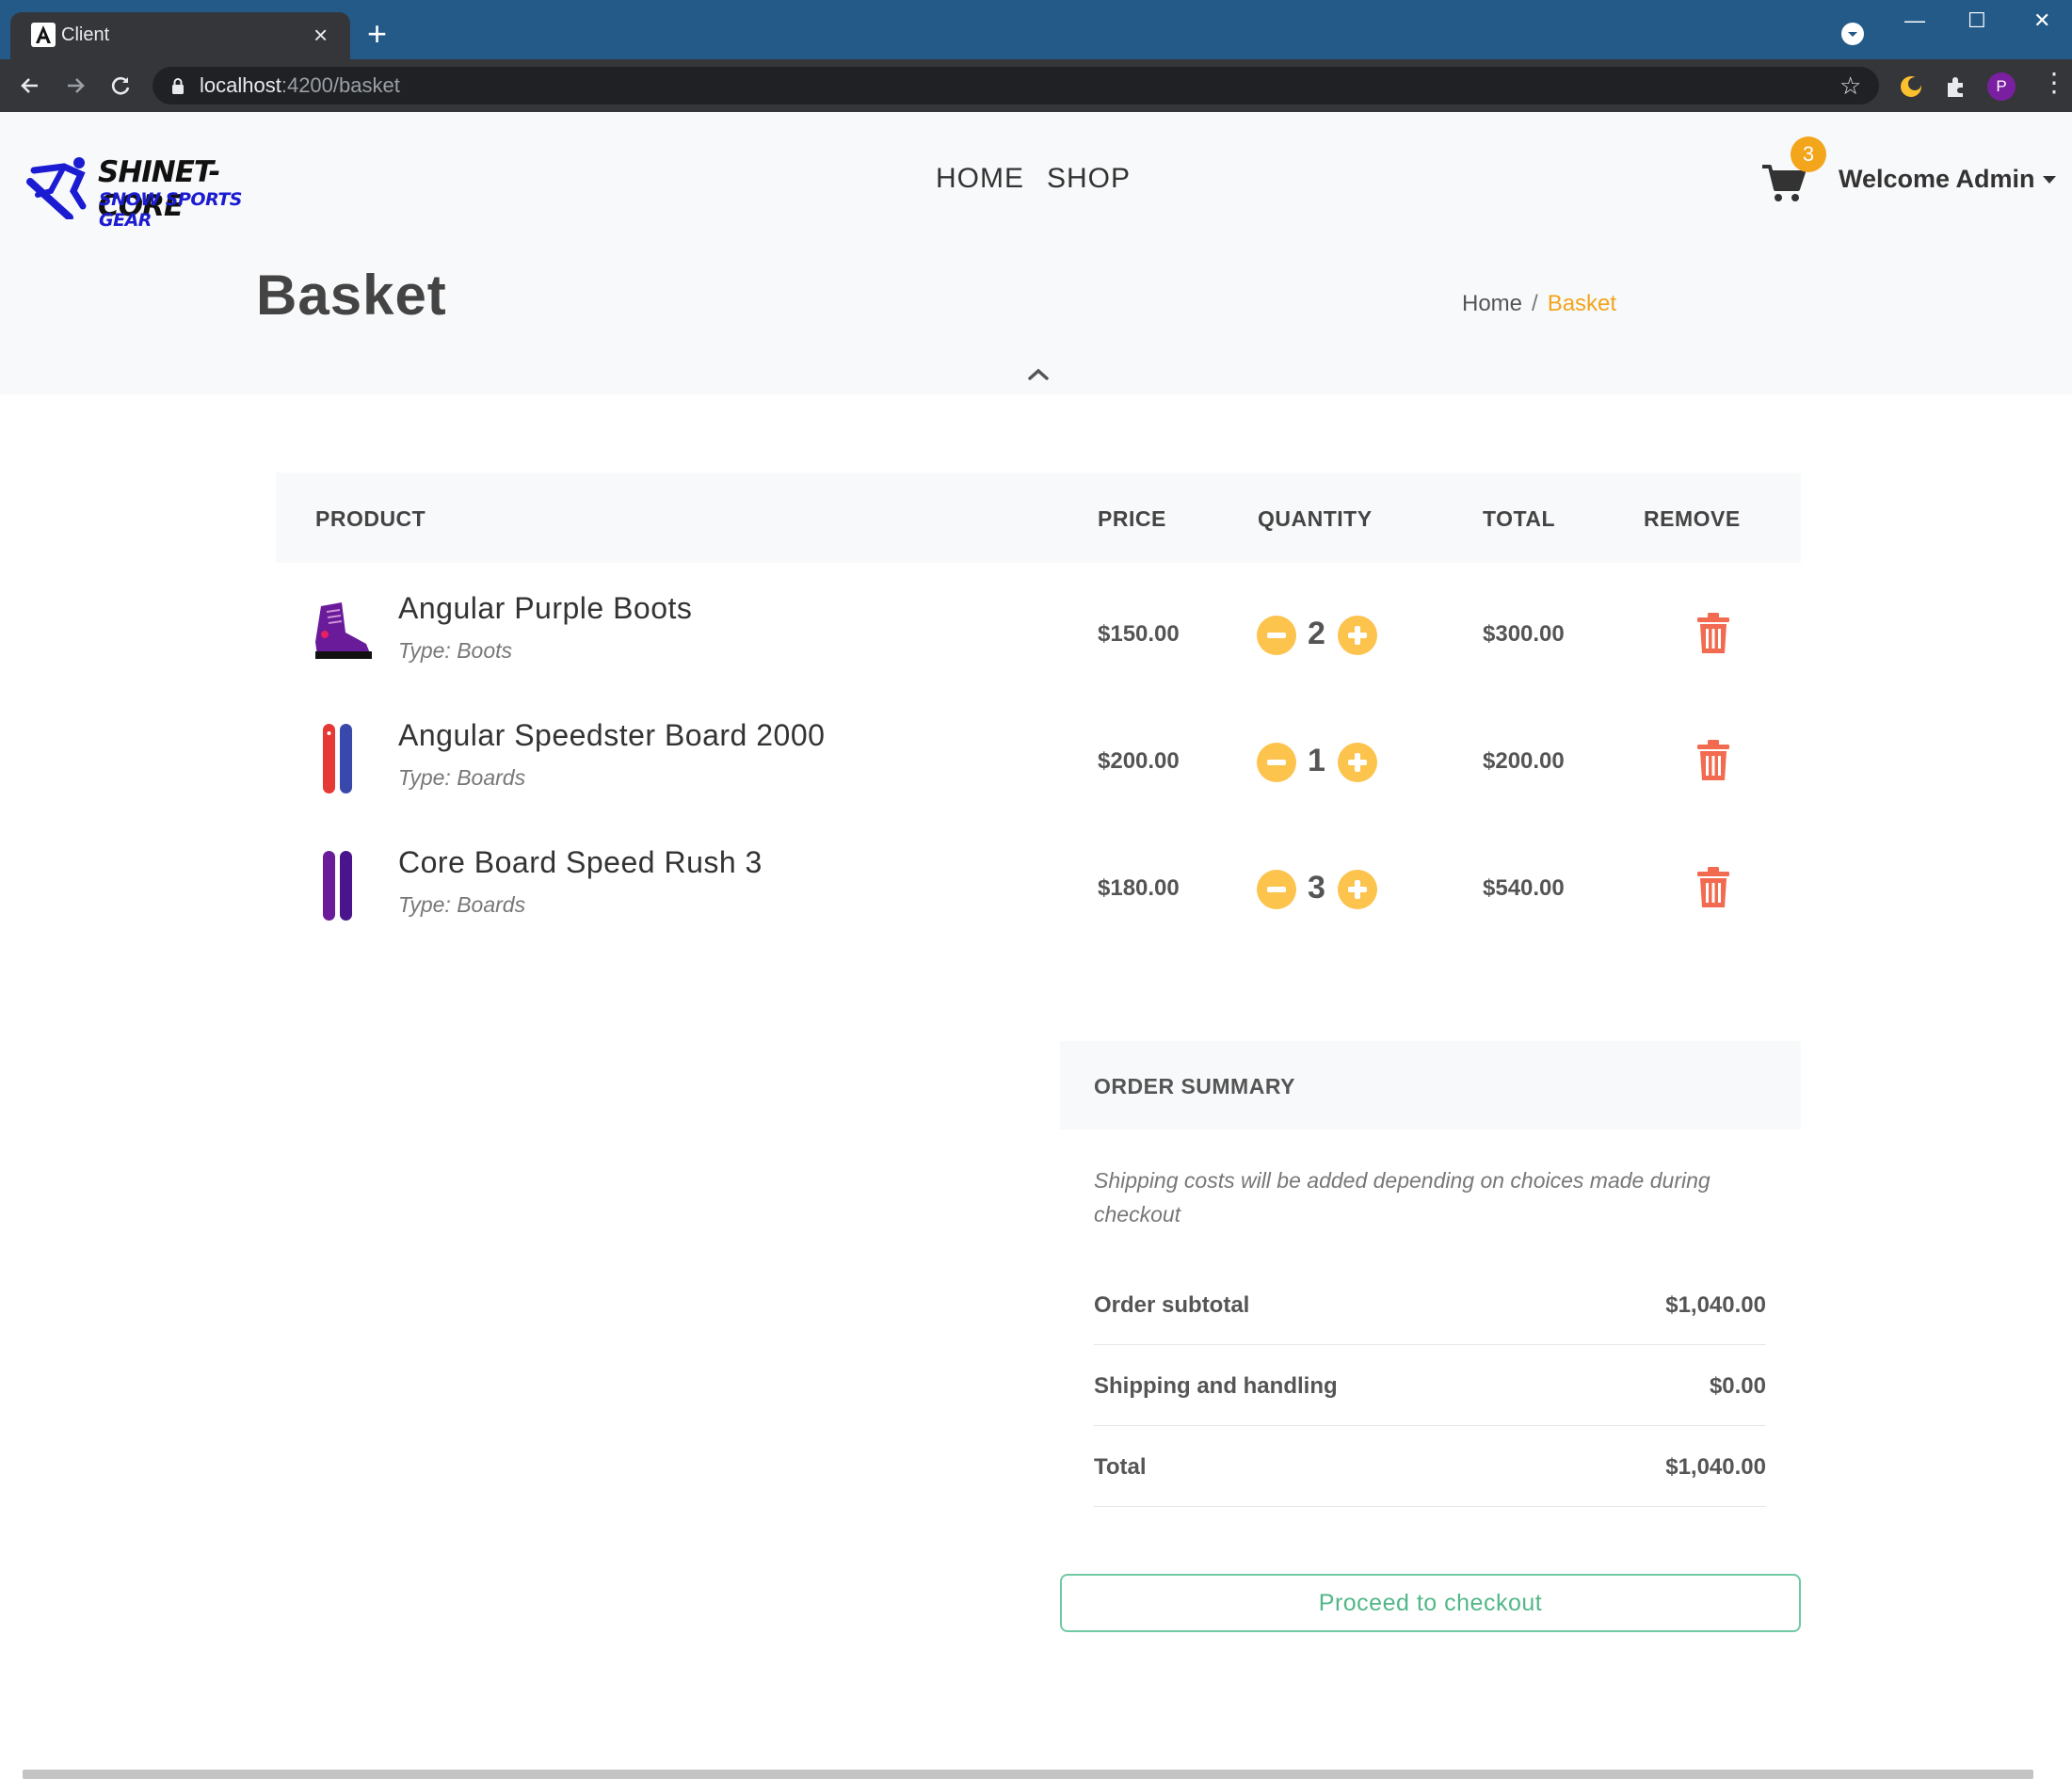 The image size is (2072, 1779). What do you see at coordinates (1430, 1085) in the screenshot?
I see `order-summary-header: ORDER SUMMARY` at bounding box center [1430, 1085].